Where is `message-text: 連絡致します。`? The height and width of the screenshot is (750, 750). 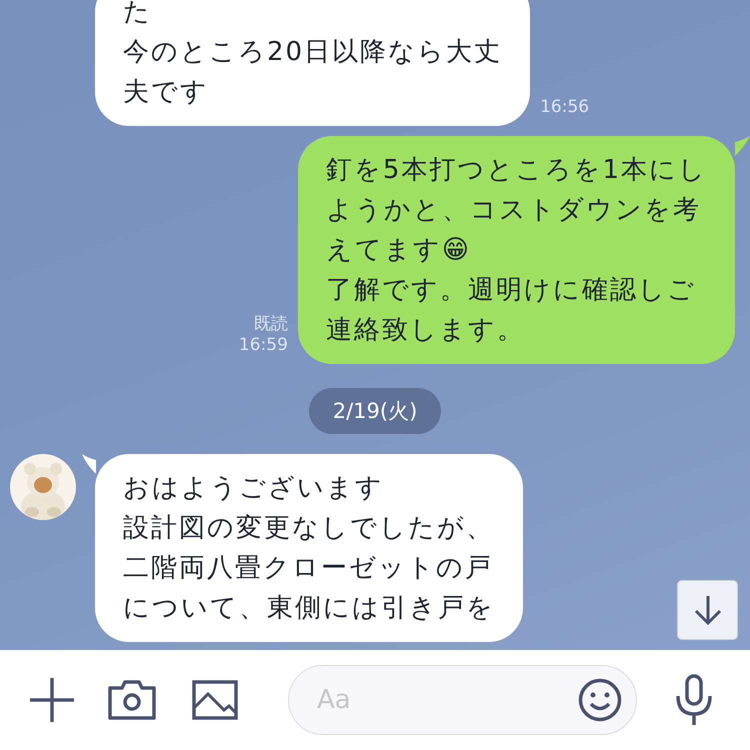
message-text: 連絡致します。 is located at coordinates (425, 330).